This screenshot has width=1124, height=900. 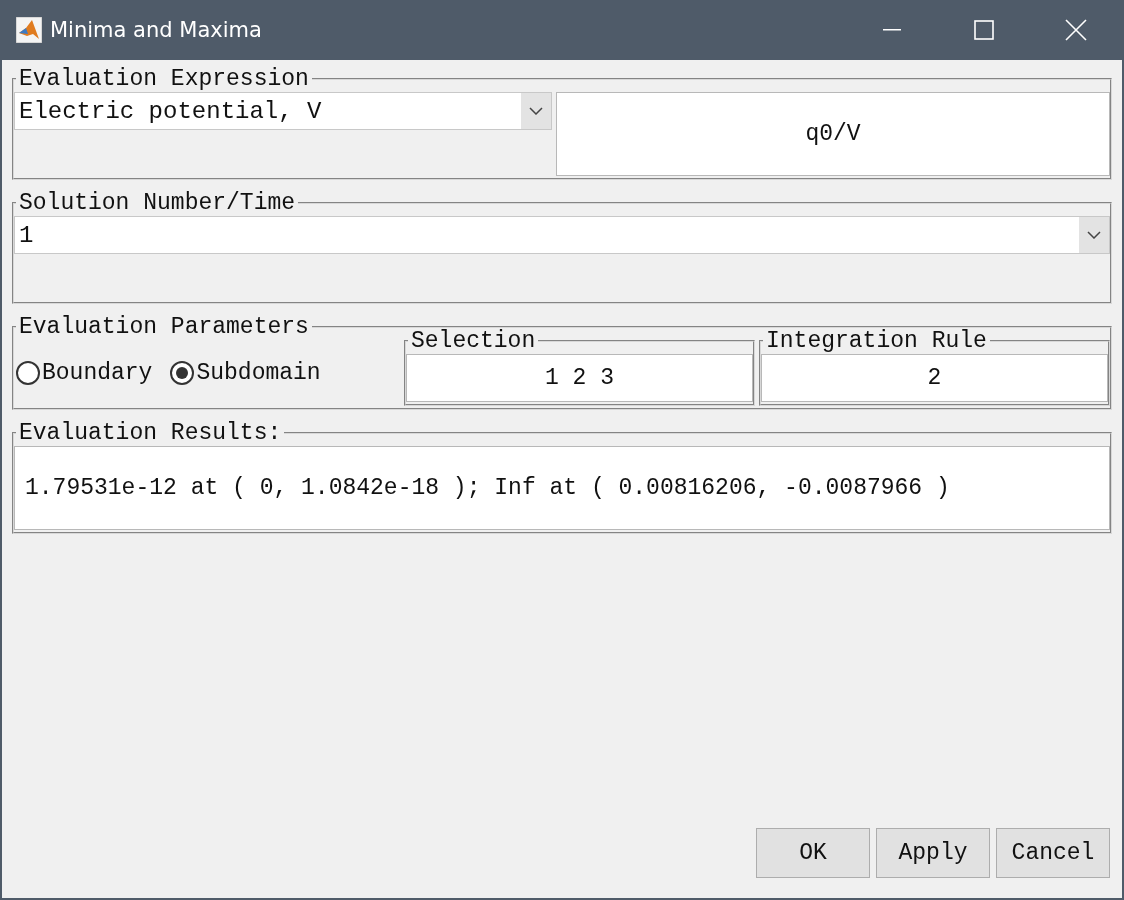 I want to click on dialog-button: OK, so click(x=813, y=853).